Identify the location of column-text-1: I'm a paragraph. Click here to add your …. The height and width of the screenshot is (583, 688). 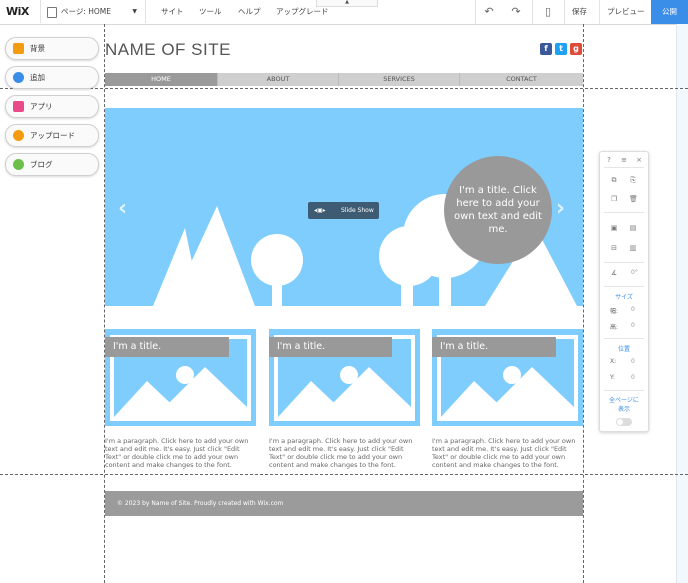
(181, 453).